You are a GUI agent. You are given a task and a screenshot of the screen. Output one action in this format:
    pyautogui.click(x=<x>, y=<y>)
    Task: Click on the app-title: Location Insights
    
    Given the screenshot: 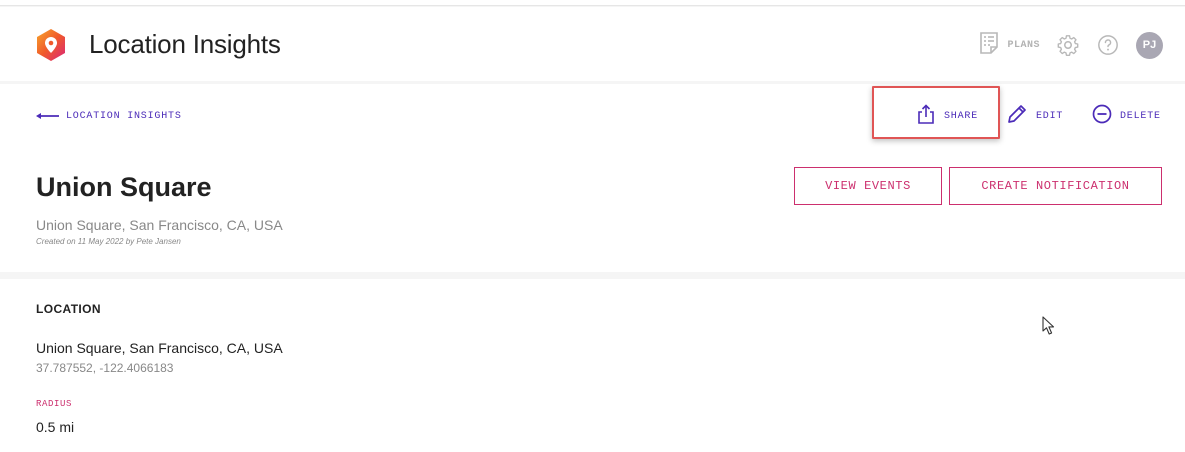 What is the action you would take?
    pyautogui.click(x=185, y=44)
    